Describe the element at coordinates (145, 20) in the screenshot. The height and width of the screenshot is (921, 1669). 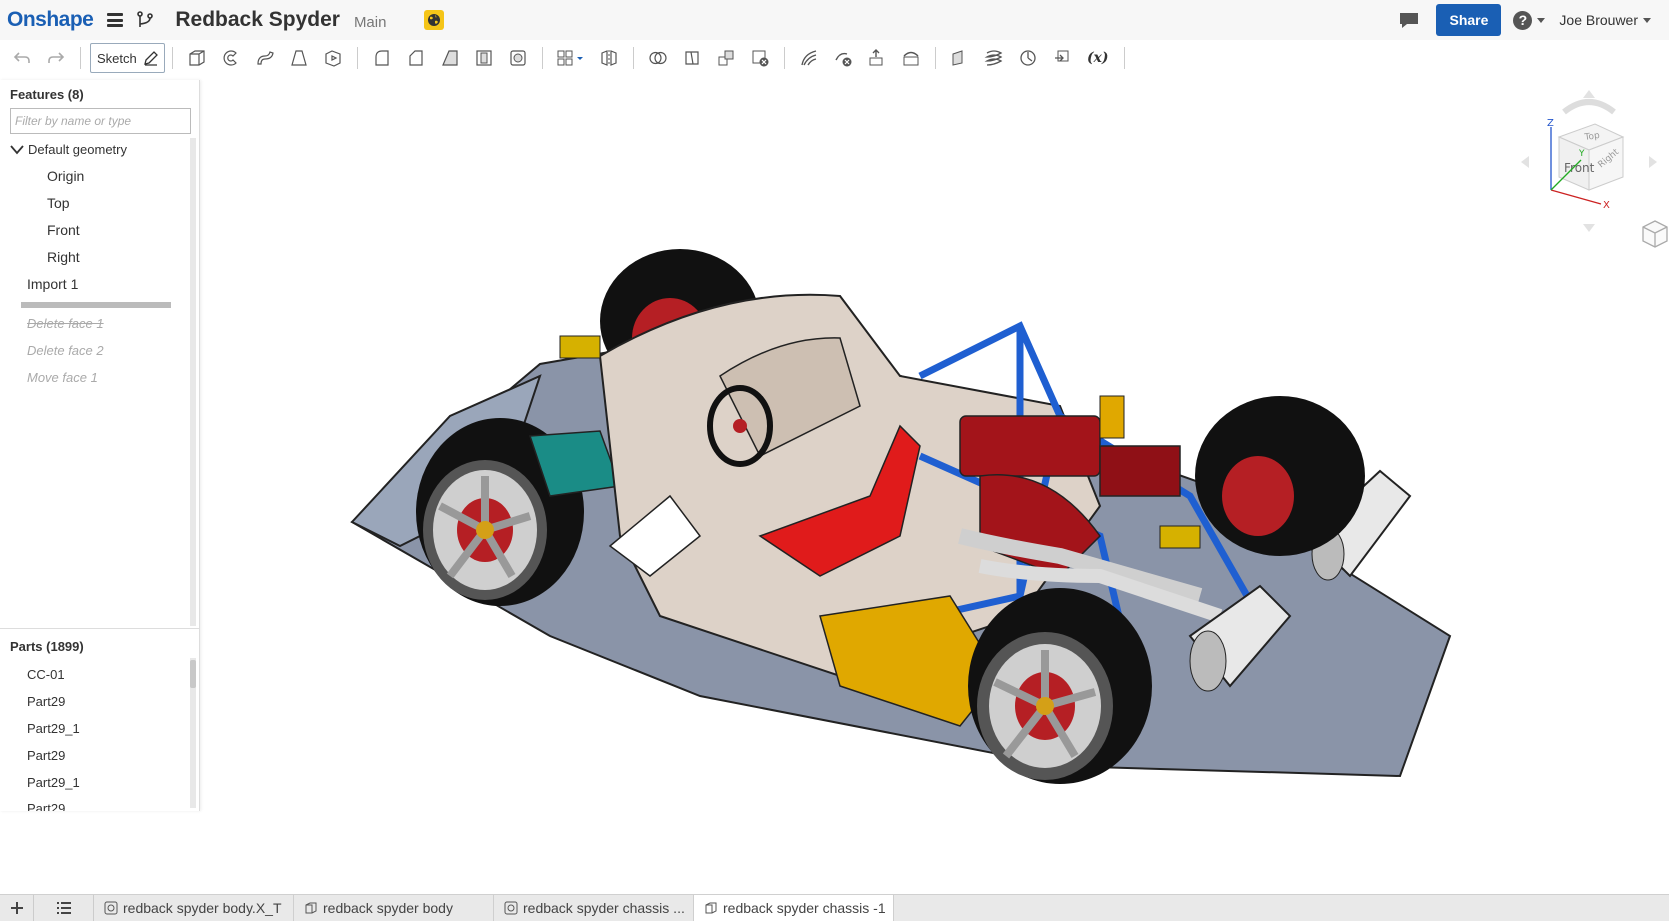
I see `version-graph-icon` at that location.